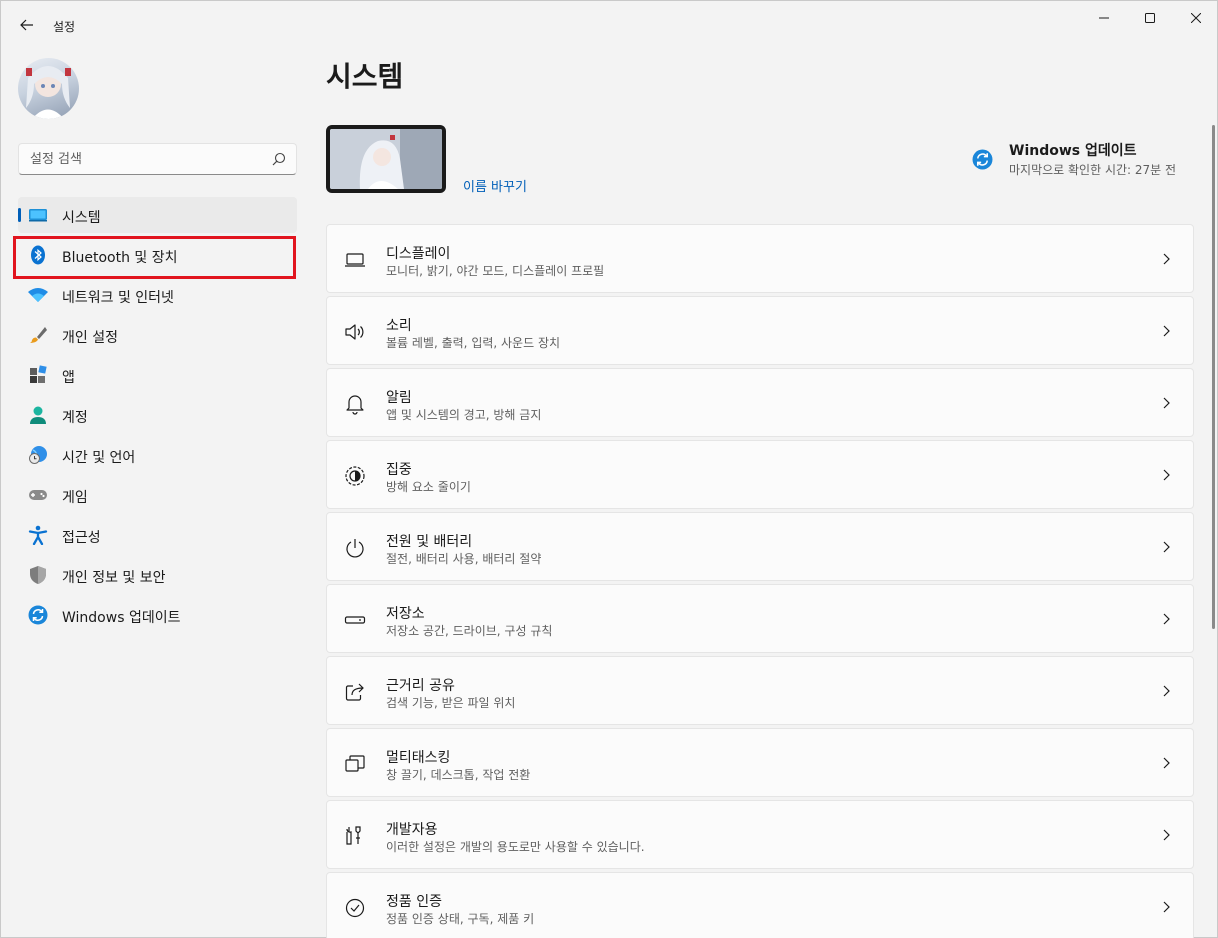  Describe the element at coordinates (38, 415) in the screenshot. I see `account-icon` at that location.